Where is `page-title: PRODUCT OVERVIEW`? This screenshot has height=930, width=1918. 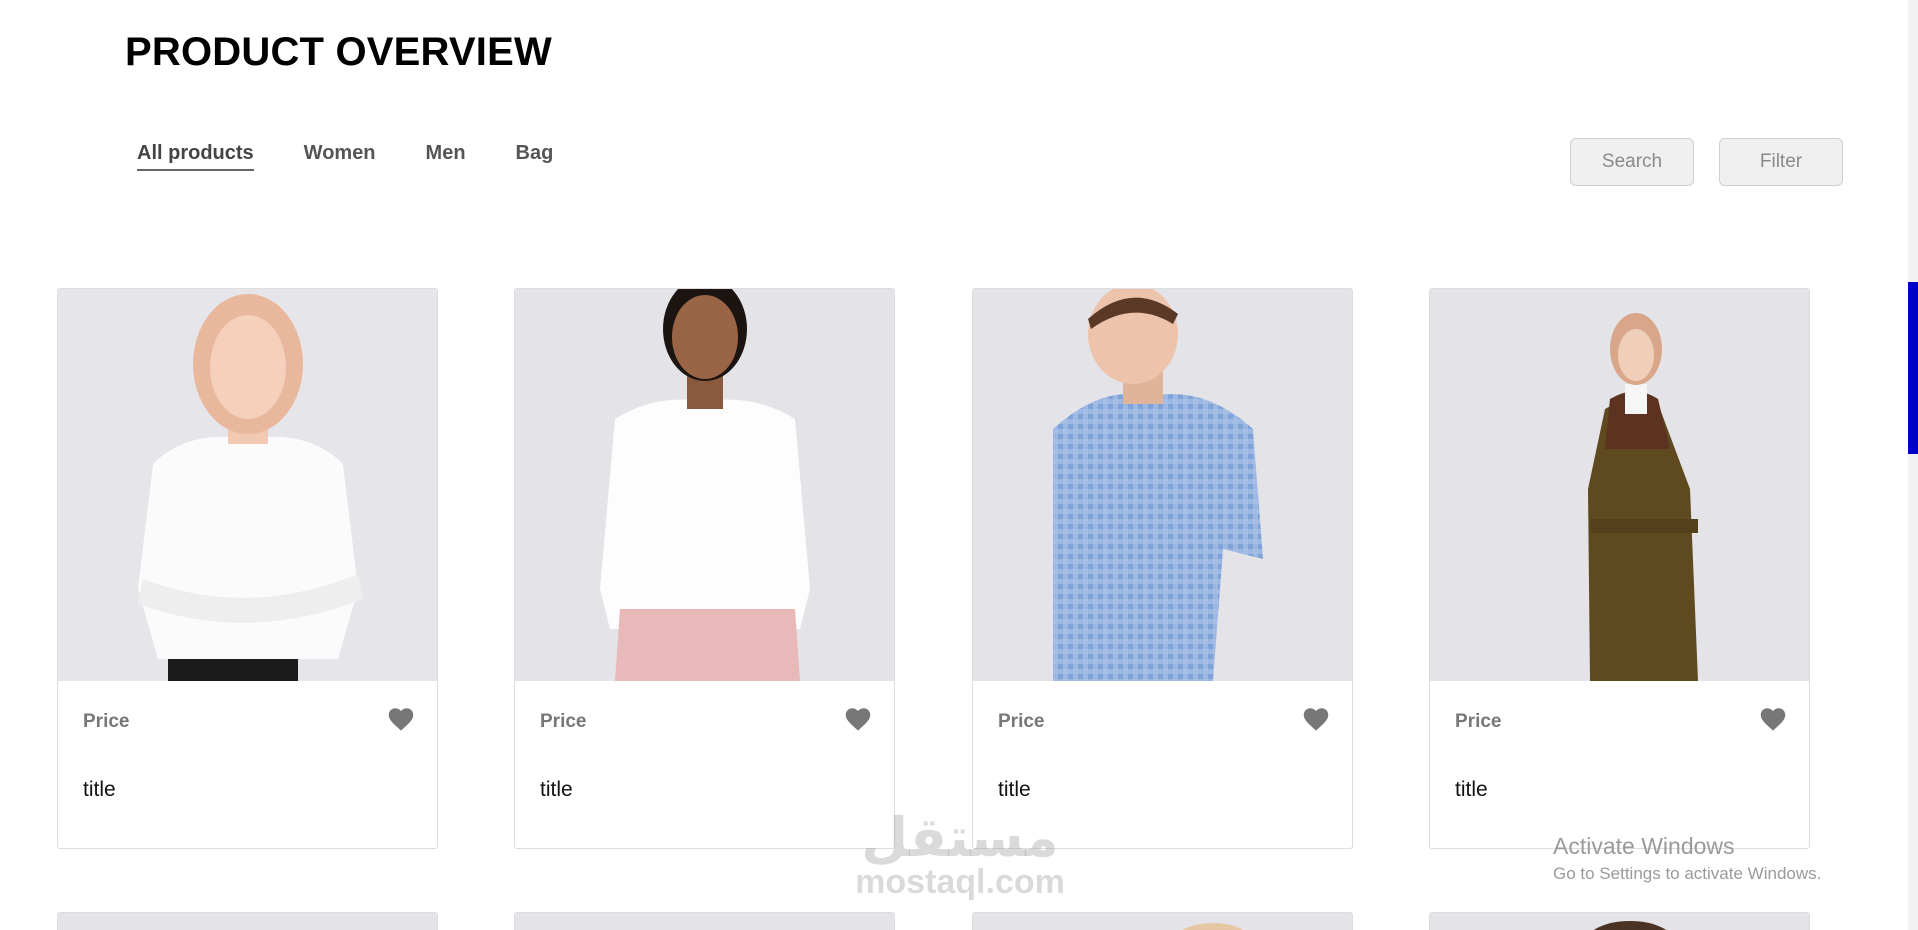
page-title: PRODUCT OVERVIEW is located at coordinates (338, 52).